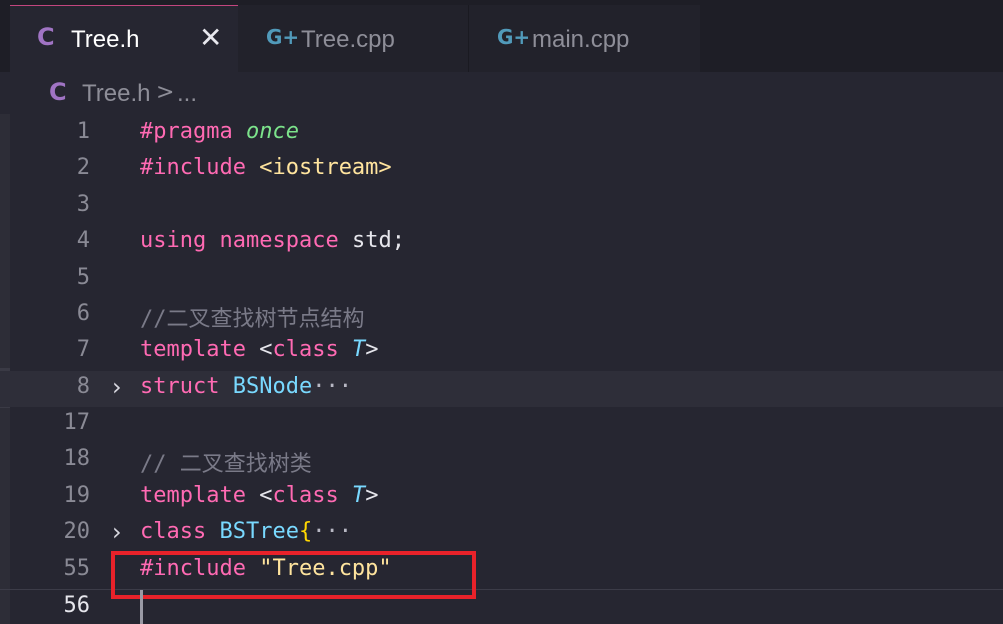  I want to click on close-icon: ✕, so click(210, 37).